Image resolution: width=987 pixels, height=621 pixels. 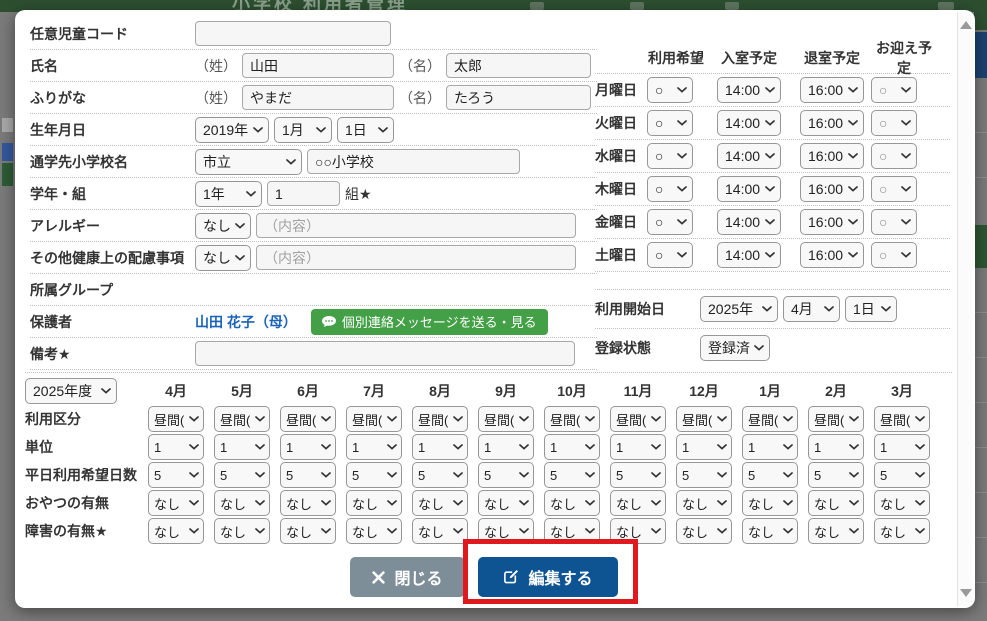 I want to click on send-message-button: 個別連絡メッセージを送る・見る, so click(x=429, y=321).